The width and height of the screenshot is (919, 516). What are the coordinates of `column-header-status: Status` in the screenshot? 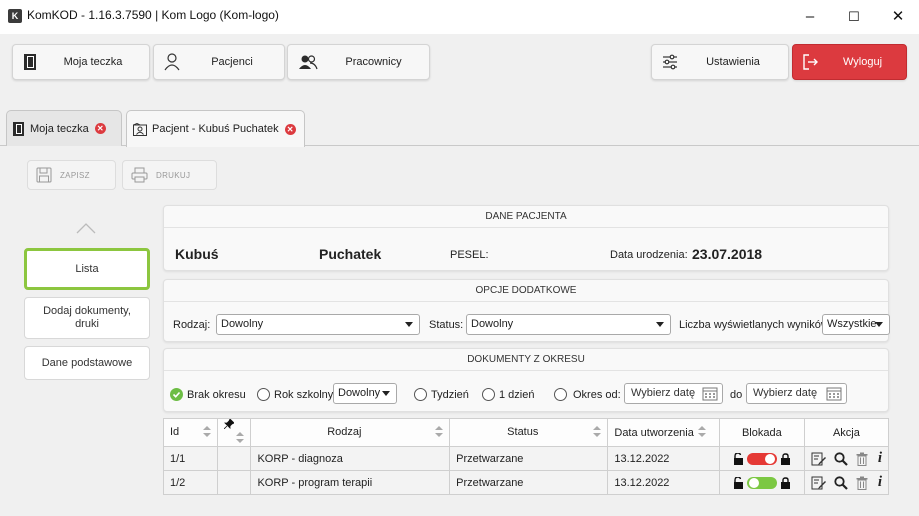 It's located at (529, 432).